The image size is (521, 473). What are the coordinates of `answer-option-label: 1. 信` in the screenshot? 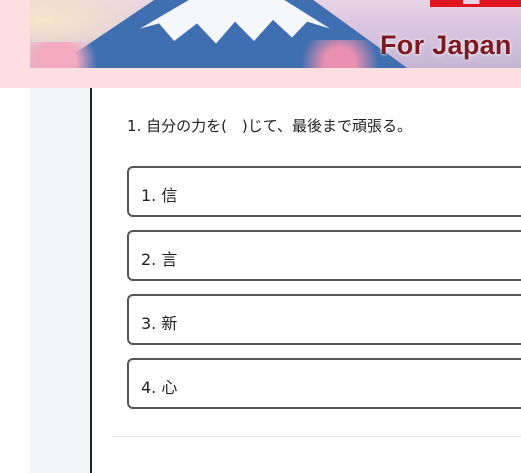 It's located at (159, 195).